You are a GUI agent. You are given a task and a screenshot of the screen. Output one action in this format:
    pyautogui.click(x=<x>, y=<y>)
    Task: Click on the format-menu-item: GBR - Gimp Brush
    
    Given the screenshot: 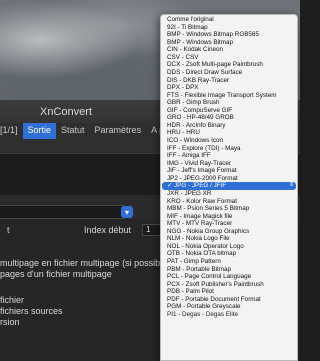 What is the action you would take?
    pyautogui.click(x=229, y=103)
    